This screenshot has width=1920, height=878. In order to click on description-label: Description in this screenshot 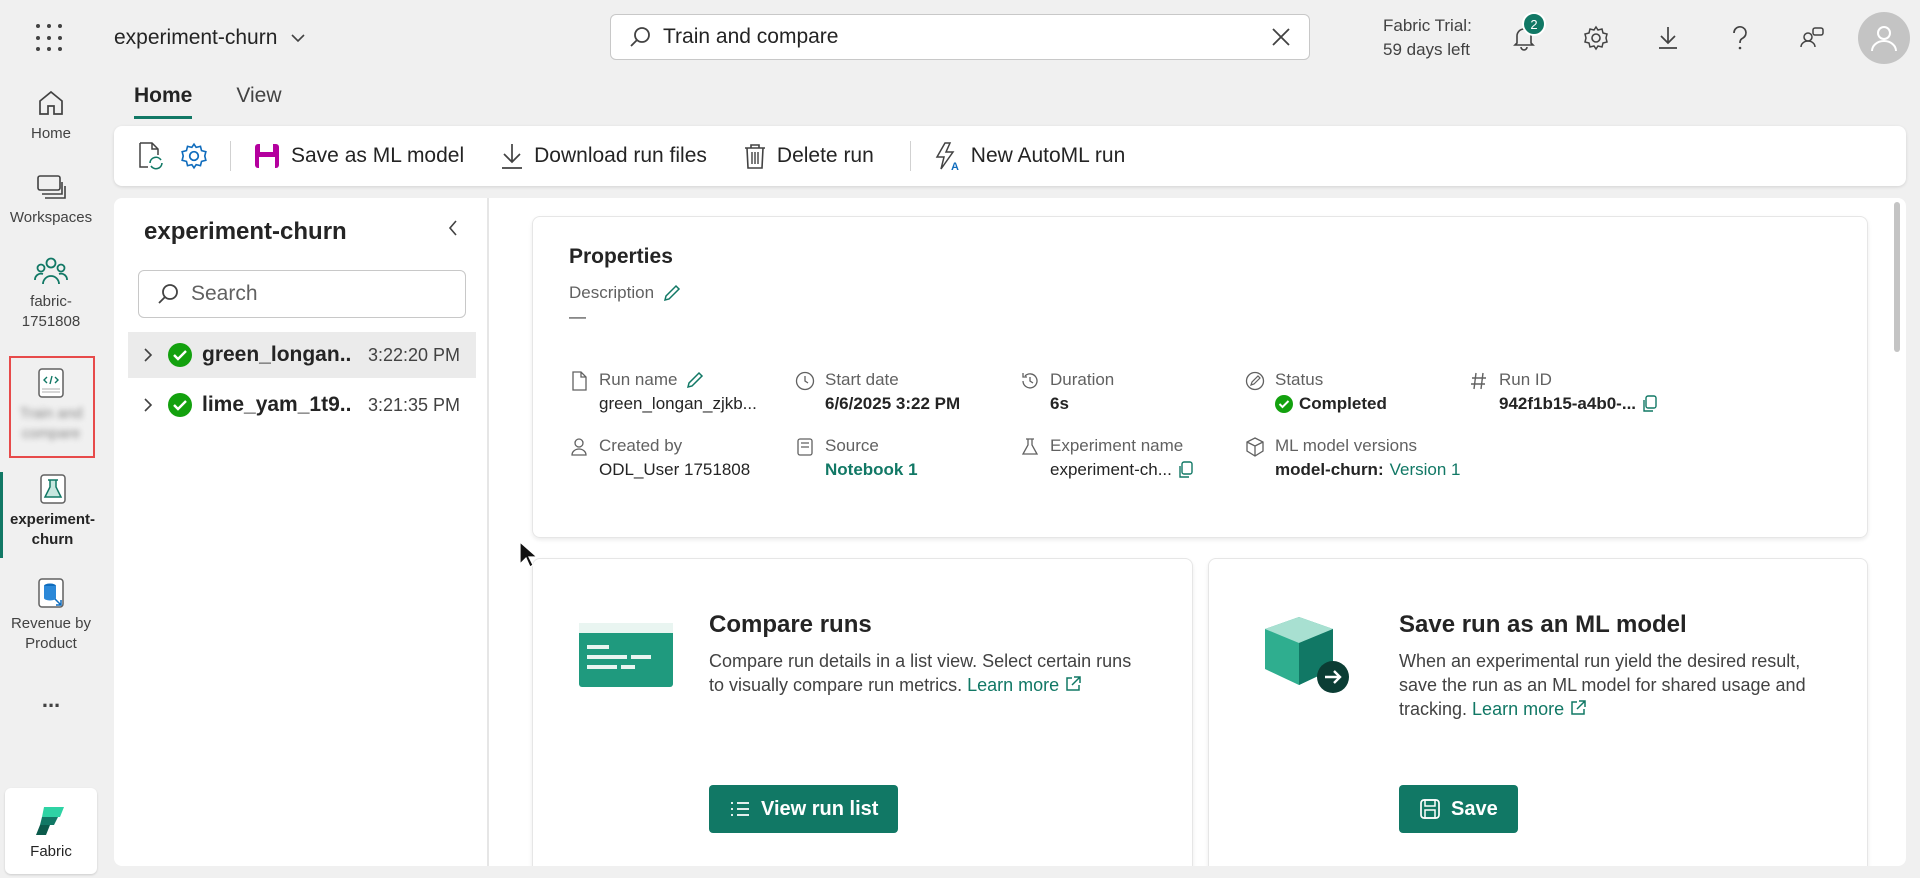, I will do `click(612, 292)`.